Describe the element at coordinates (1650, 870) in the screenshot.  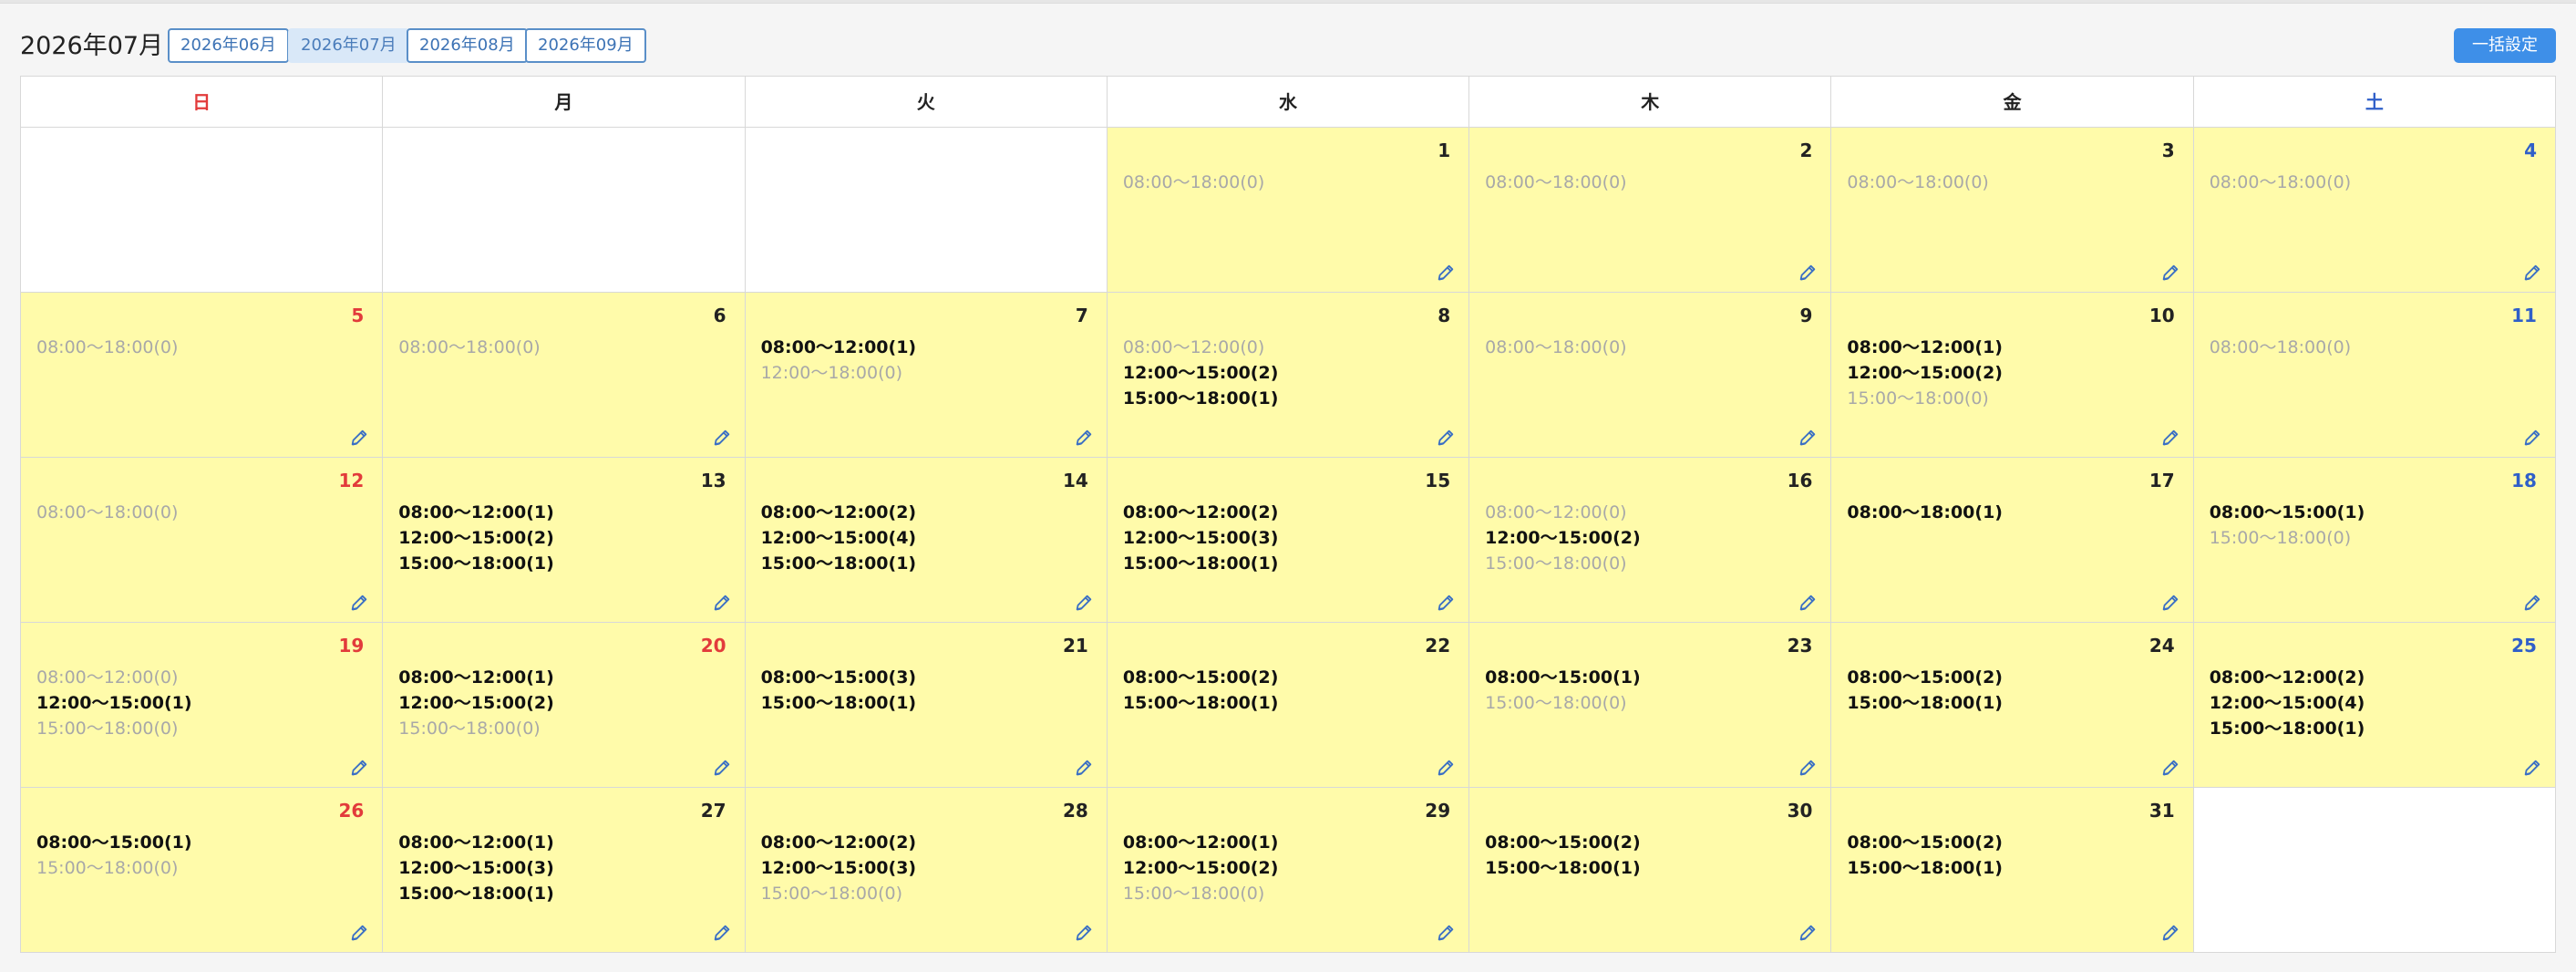
I see `calendar-day-30: 30 08:00〜15:00(2) 15:00〜18:00(1)` at that location.